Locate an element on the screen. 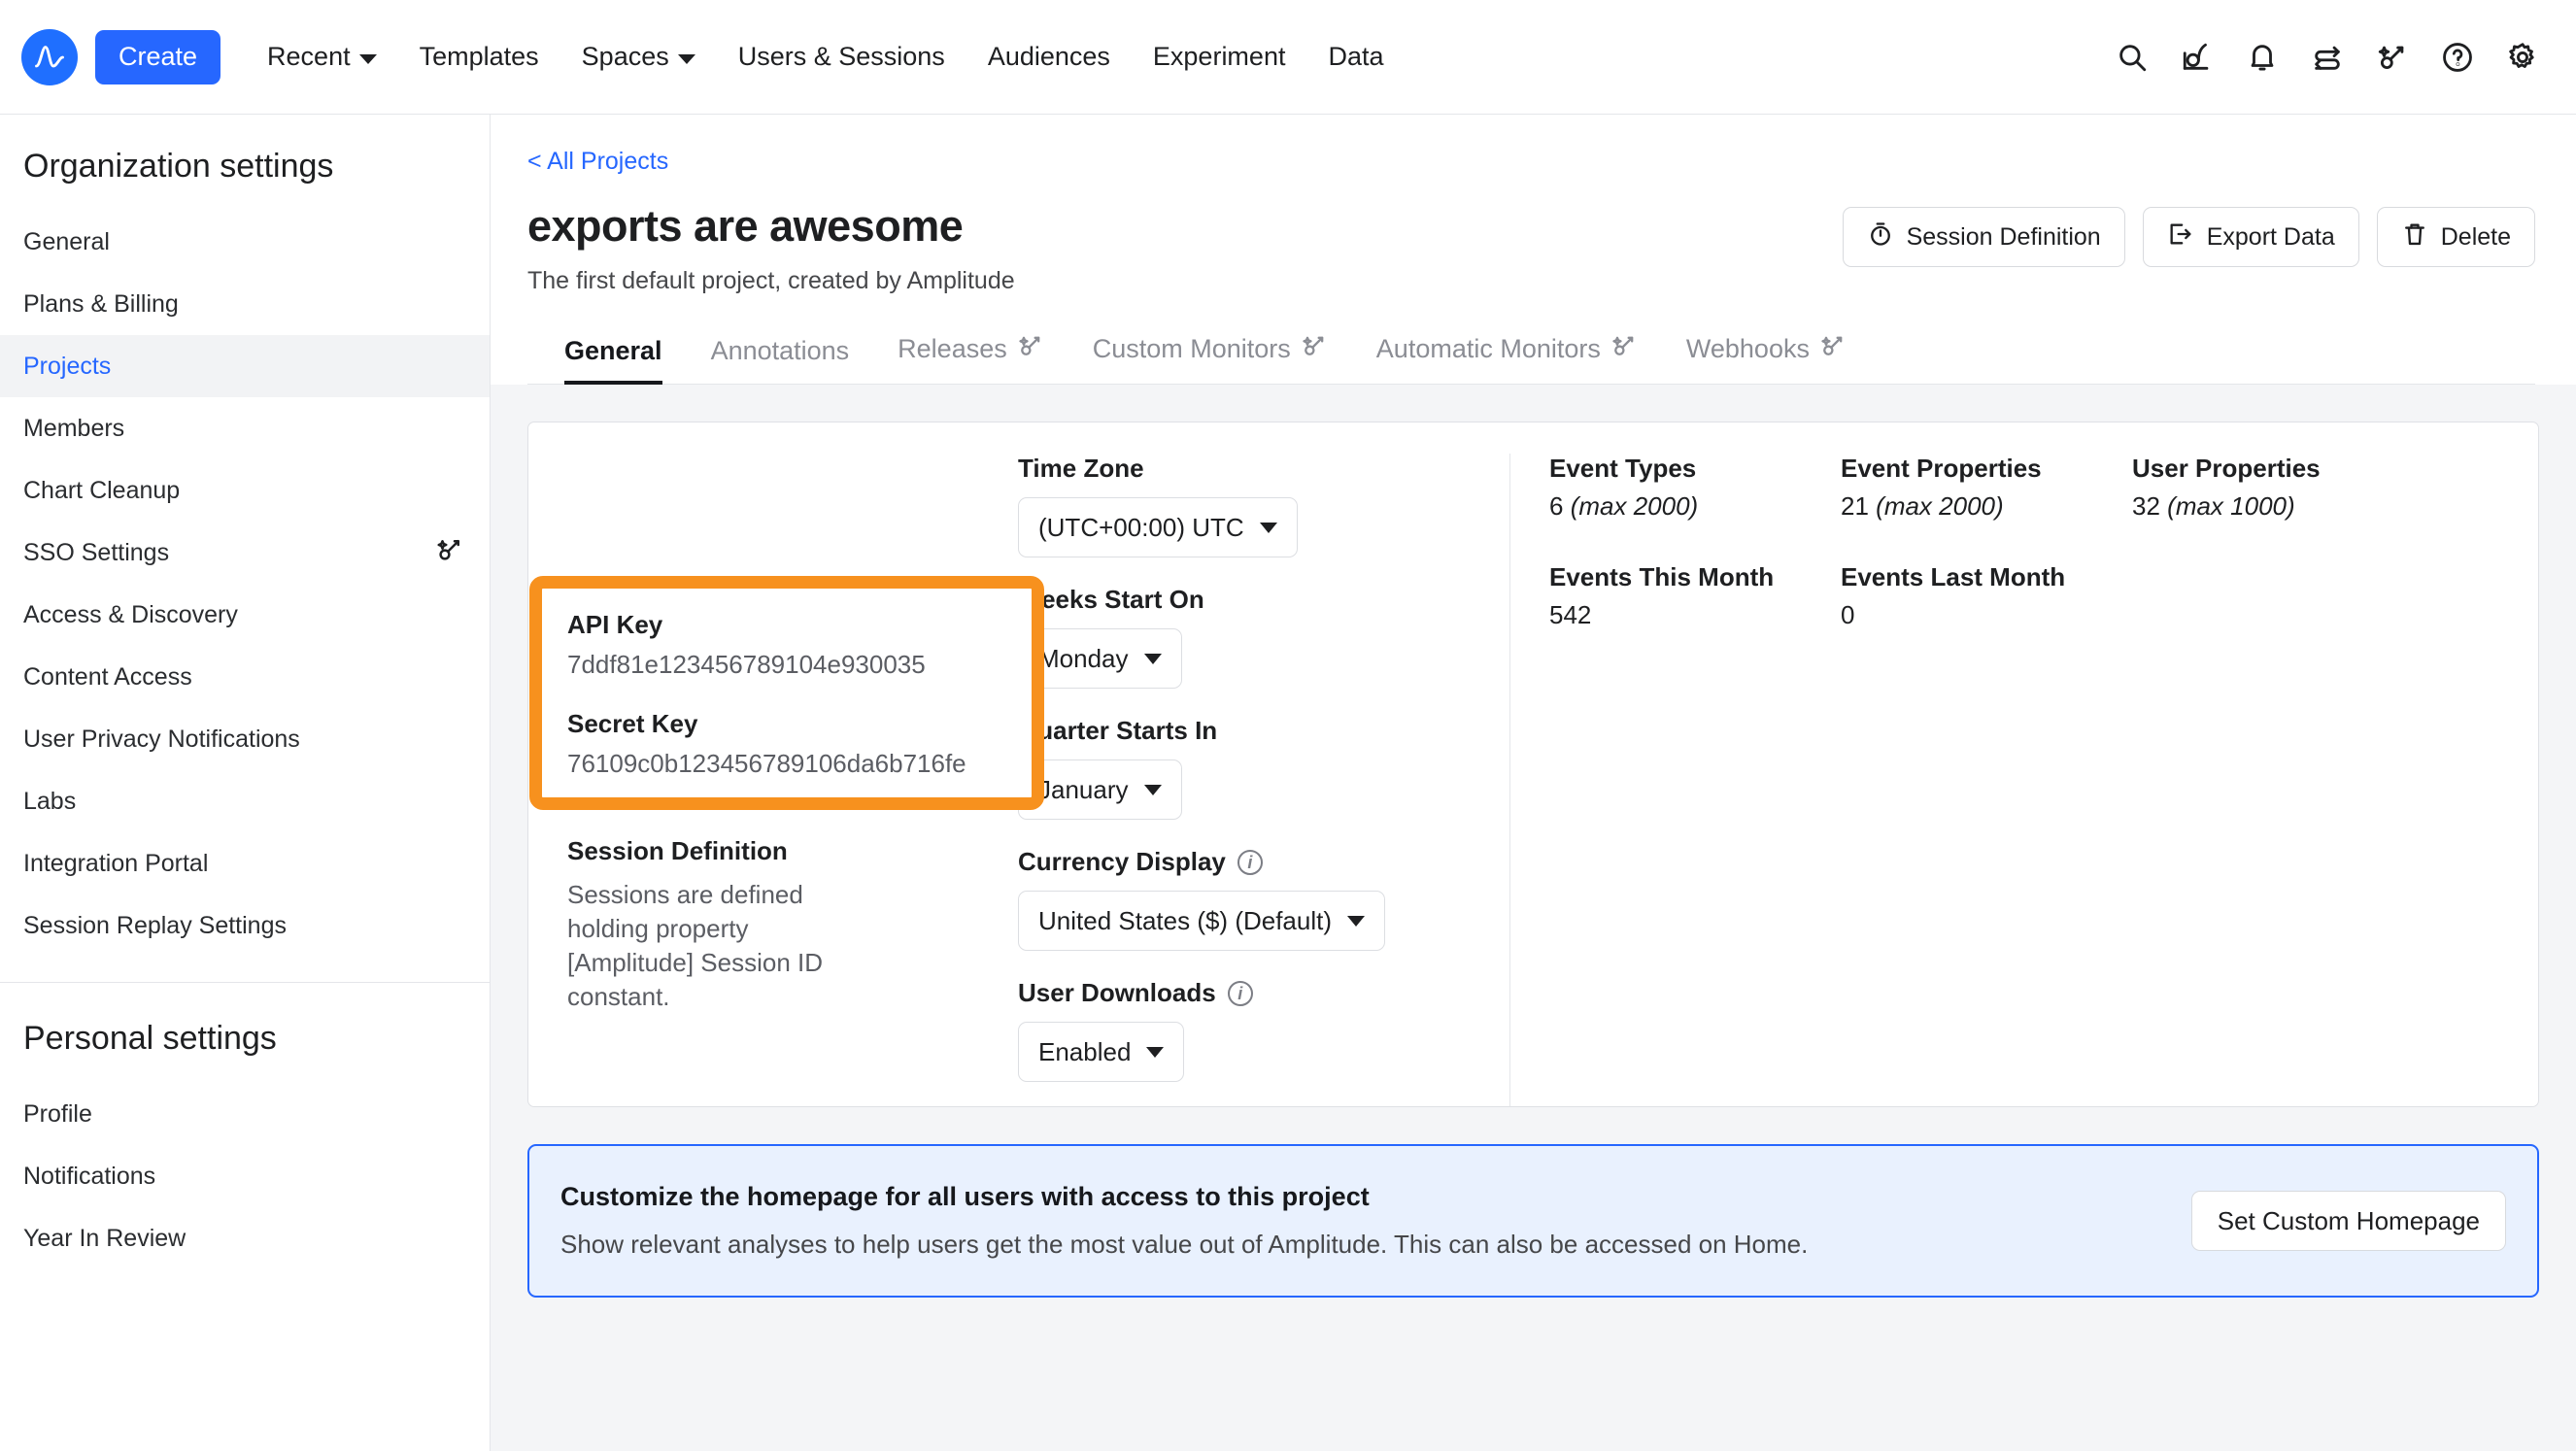 The width and height of the screenshot is (2576, 1451). api-key-value: 7ddf81e123456789104e930035 is located at coordinates (786, 665).